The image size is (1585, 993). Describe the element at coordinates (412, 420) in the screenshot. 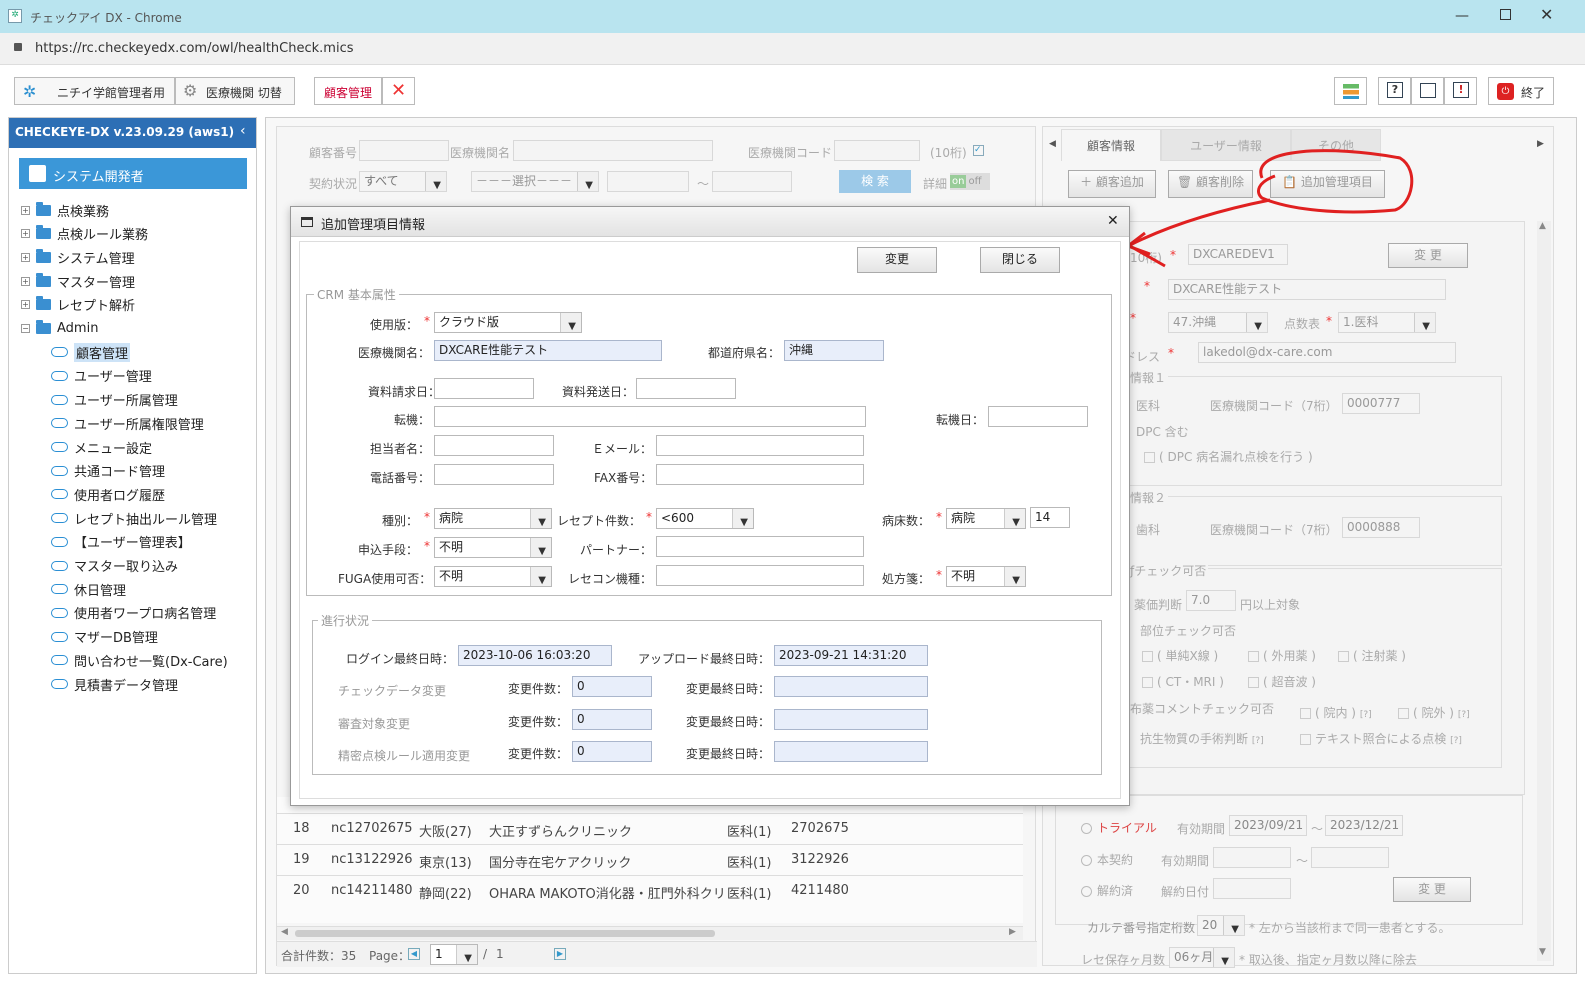

I see `trigger-label: 転機：` at that location.